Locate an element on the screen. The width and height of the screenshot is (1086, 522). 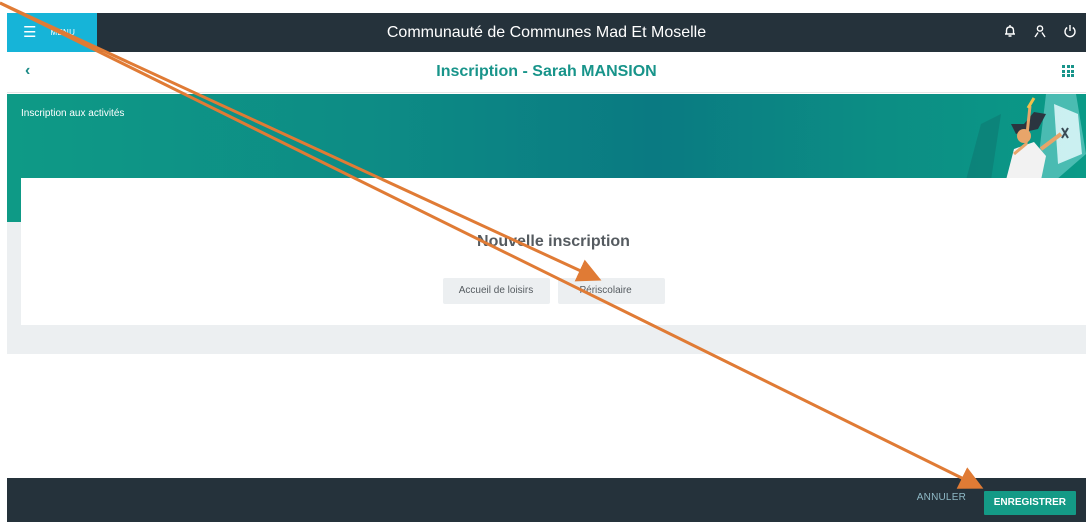
menu-label: MENU is located at coordinates (63, 32).